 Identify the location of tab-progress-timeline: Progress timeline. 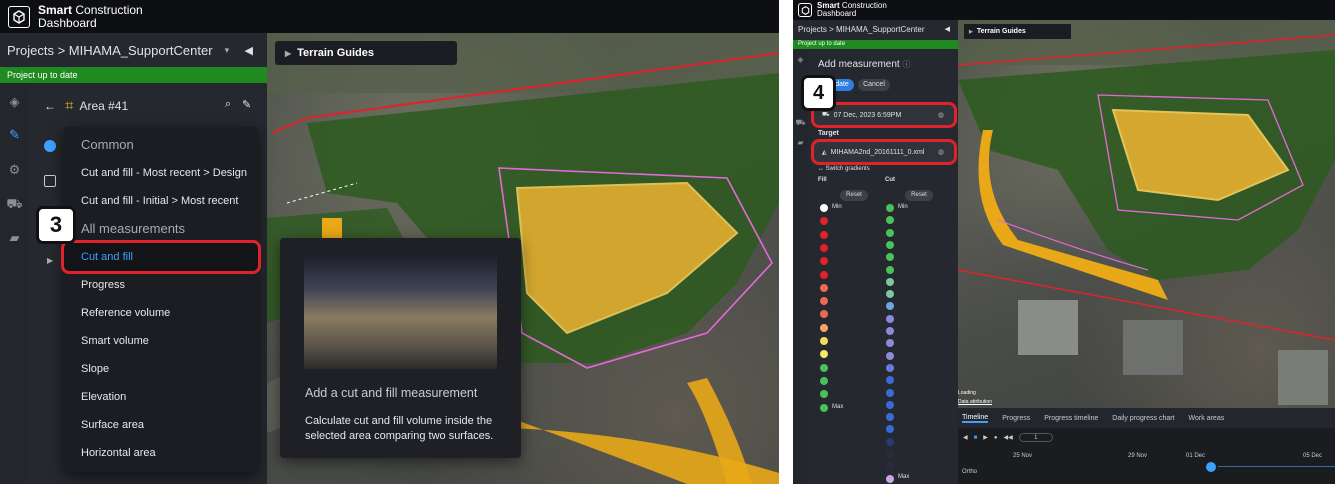
(1071, 418).